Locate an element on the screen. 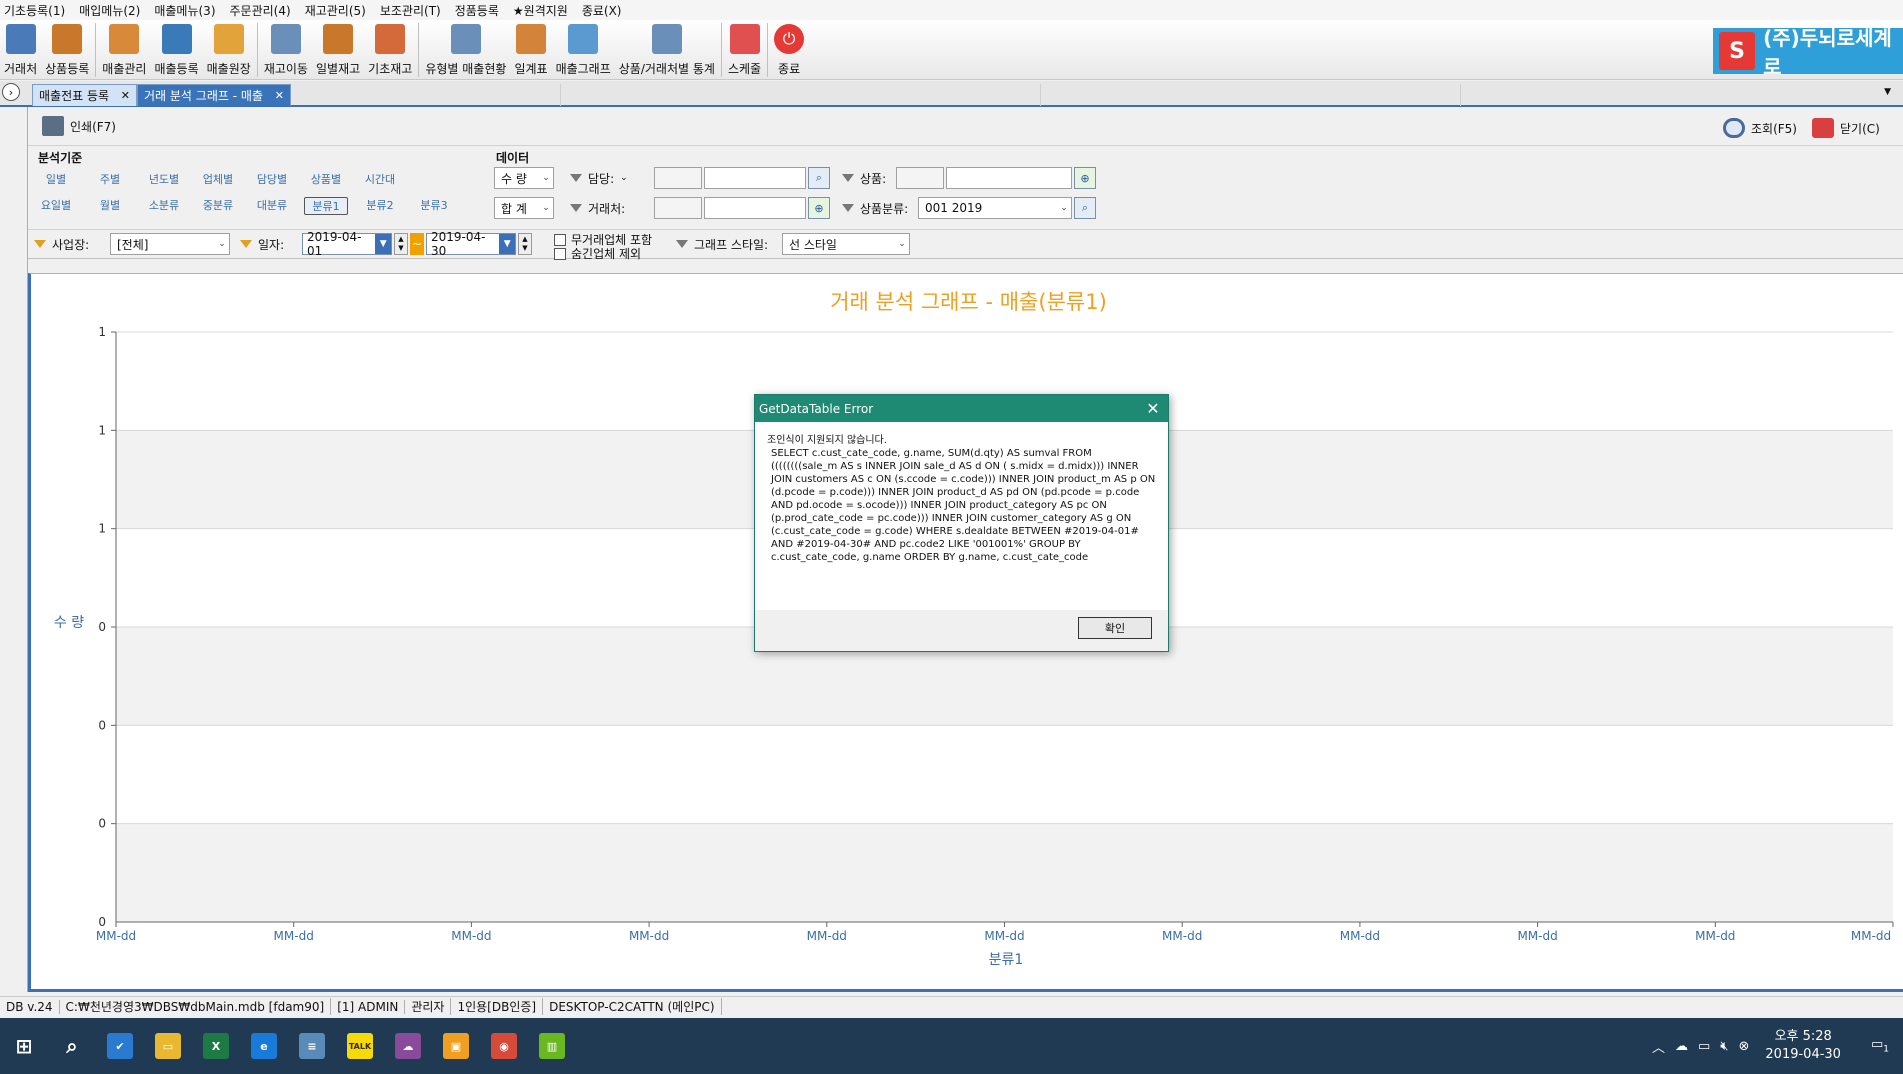 This screenshot has height=1074, width=1903. toolbar-button: 일계표 is located at coordinates (530, 49).